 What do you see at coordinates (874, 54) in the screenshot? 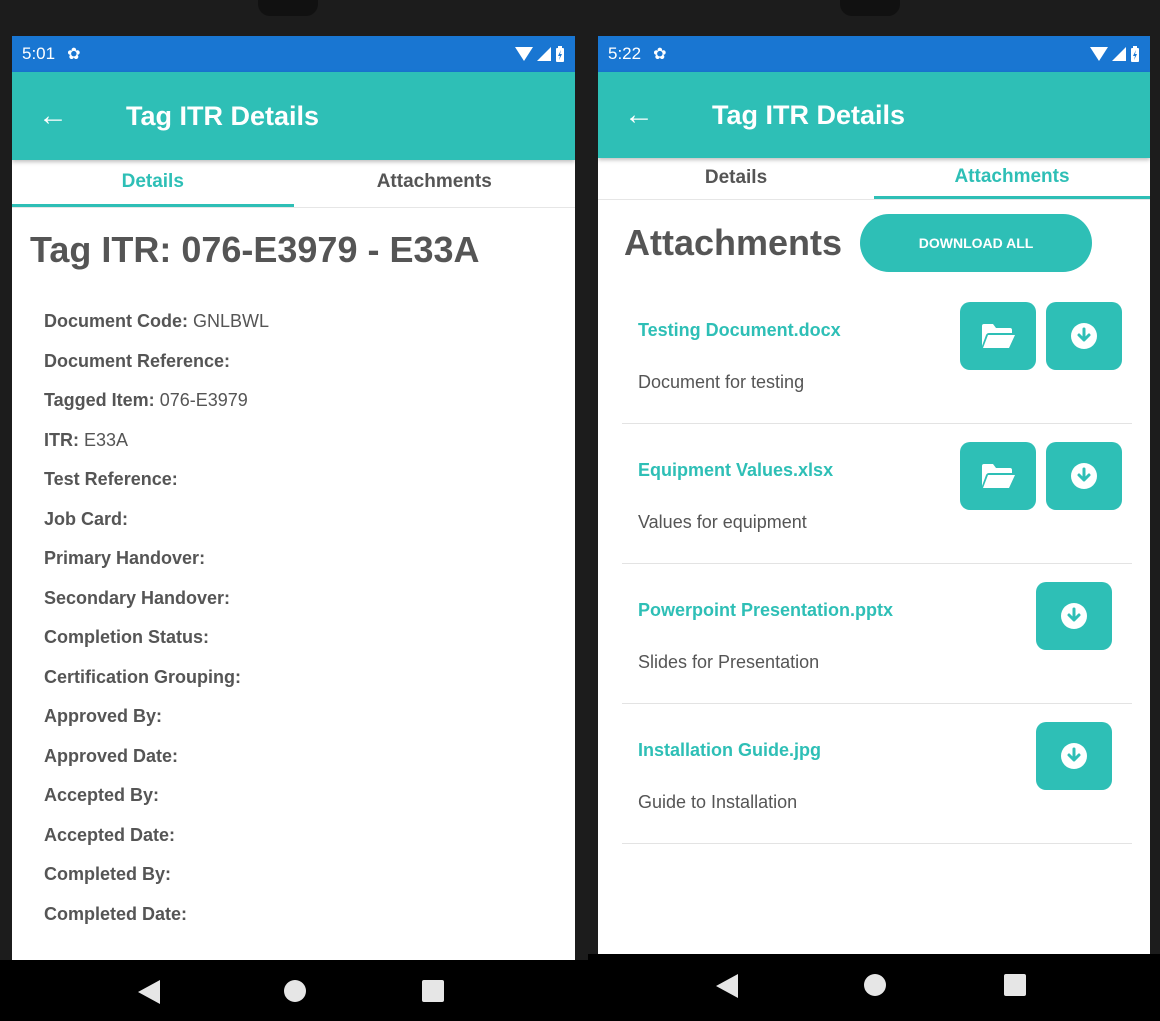
I see `status-bar: 5:22 ✿` at bounding box center [874, 54].